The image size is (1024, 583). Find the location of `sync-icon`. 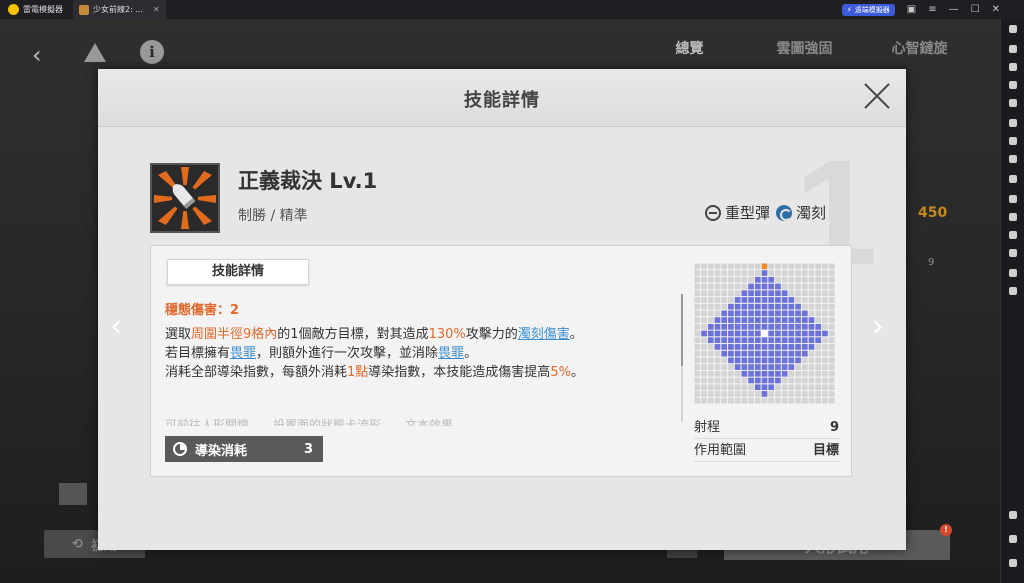

sync-icon is located at coordinates (1013, 235).